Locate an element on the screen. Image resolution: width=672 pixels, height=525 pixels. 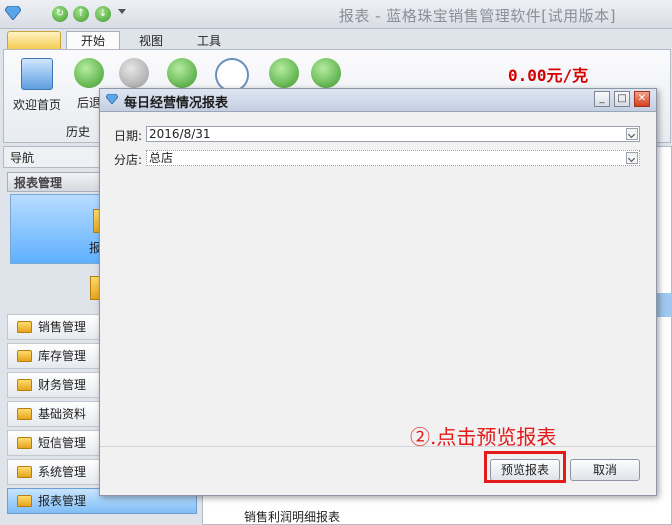
arrow-up-big-icon is located at coordinates (284, 73).